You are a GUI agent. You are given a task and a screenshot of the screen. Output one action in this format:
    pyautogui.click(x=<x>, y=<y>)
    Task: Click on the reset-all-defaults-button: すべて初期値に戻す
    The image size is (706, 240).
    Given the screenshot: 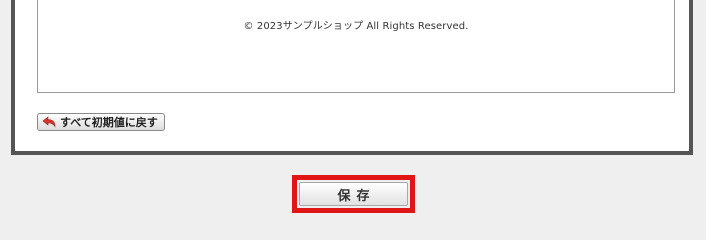 What is the action you would take?
    pyautogui.click(x=101, y=122)
    